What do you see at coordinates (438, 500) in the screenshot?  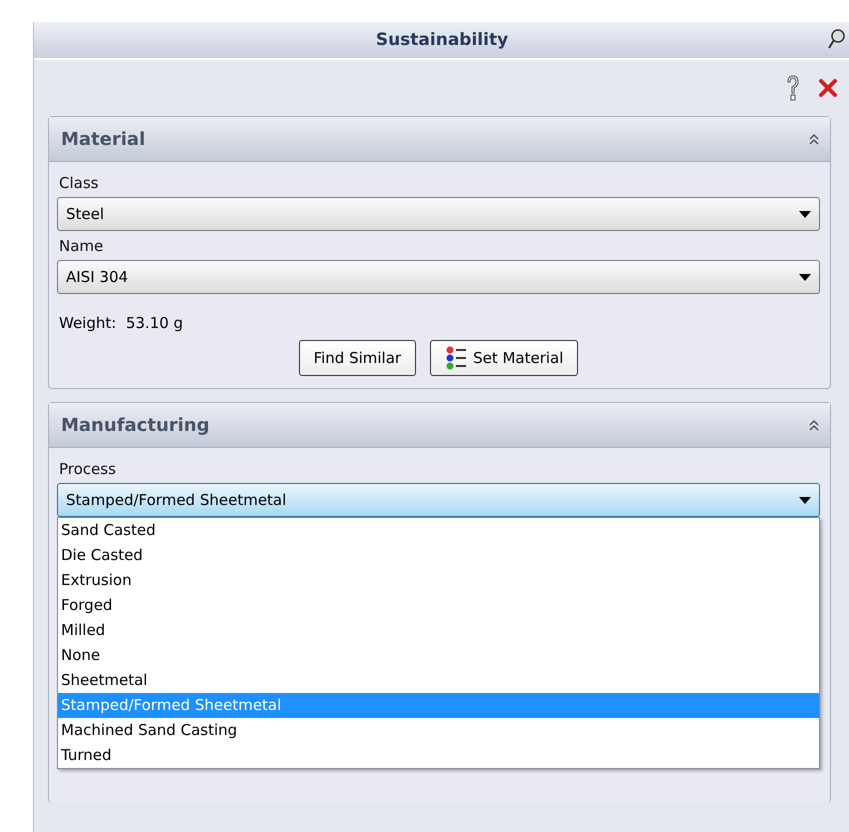 I see `process-dropdown: Stamped/Formed Sheetmetal` at bounding box center [438, 500].